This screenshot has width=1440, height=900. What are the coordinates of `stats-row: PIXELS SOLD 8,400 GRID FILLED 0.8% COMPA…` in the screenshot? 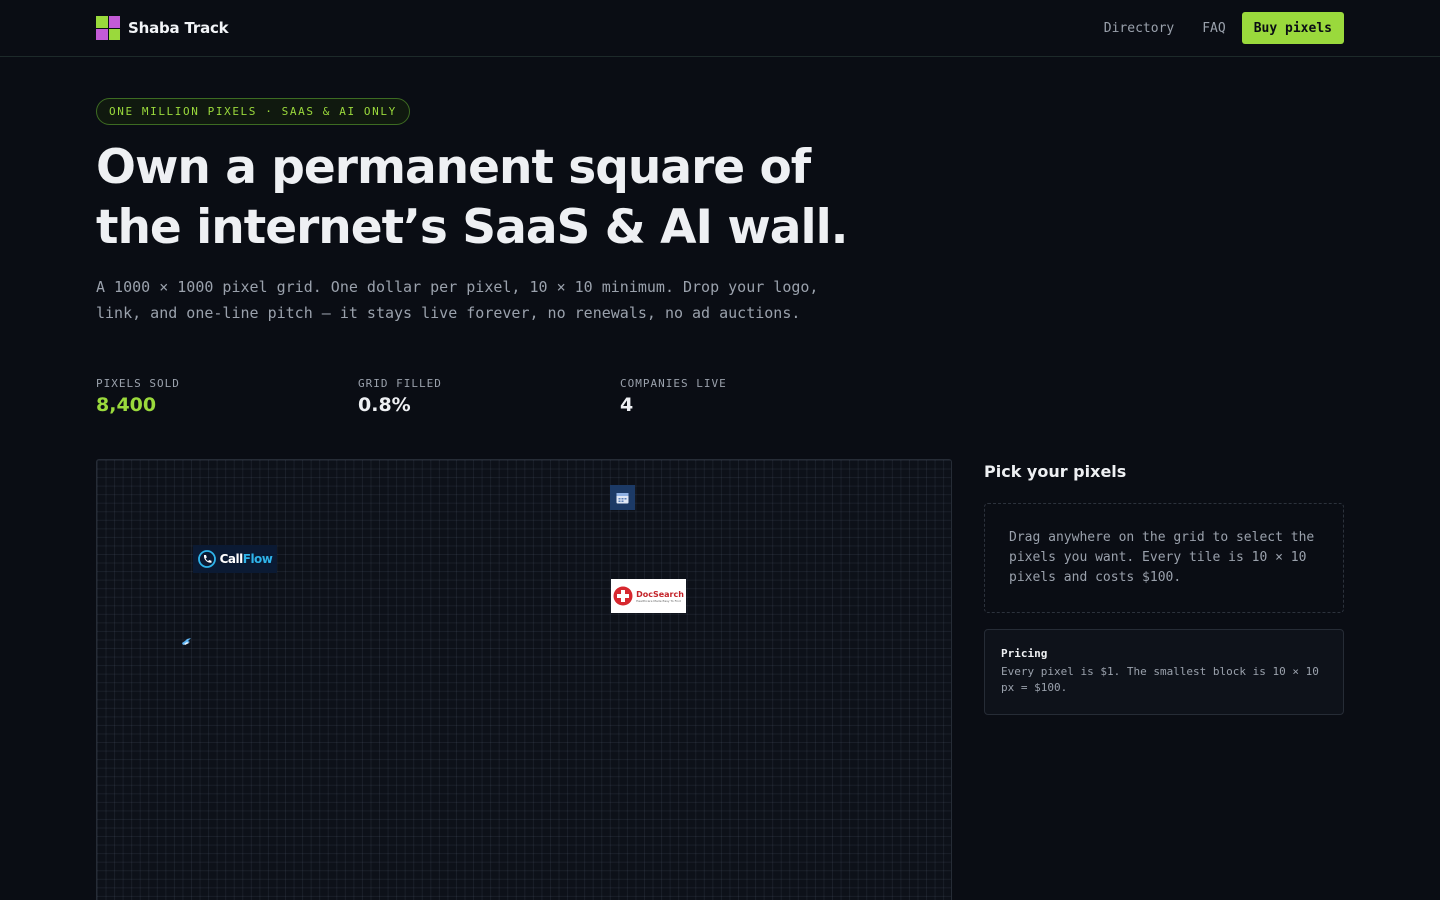 It's located at (489, 396).